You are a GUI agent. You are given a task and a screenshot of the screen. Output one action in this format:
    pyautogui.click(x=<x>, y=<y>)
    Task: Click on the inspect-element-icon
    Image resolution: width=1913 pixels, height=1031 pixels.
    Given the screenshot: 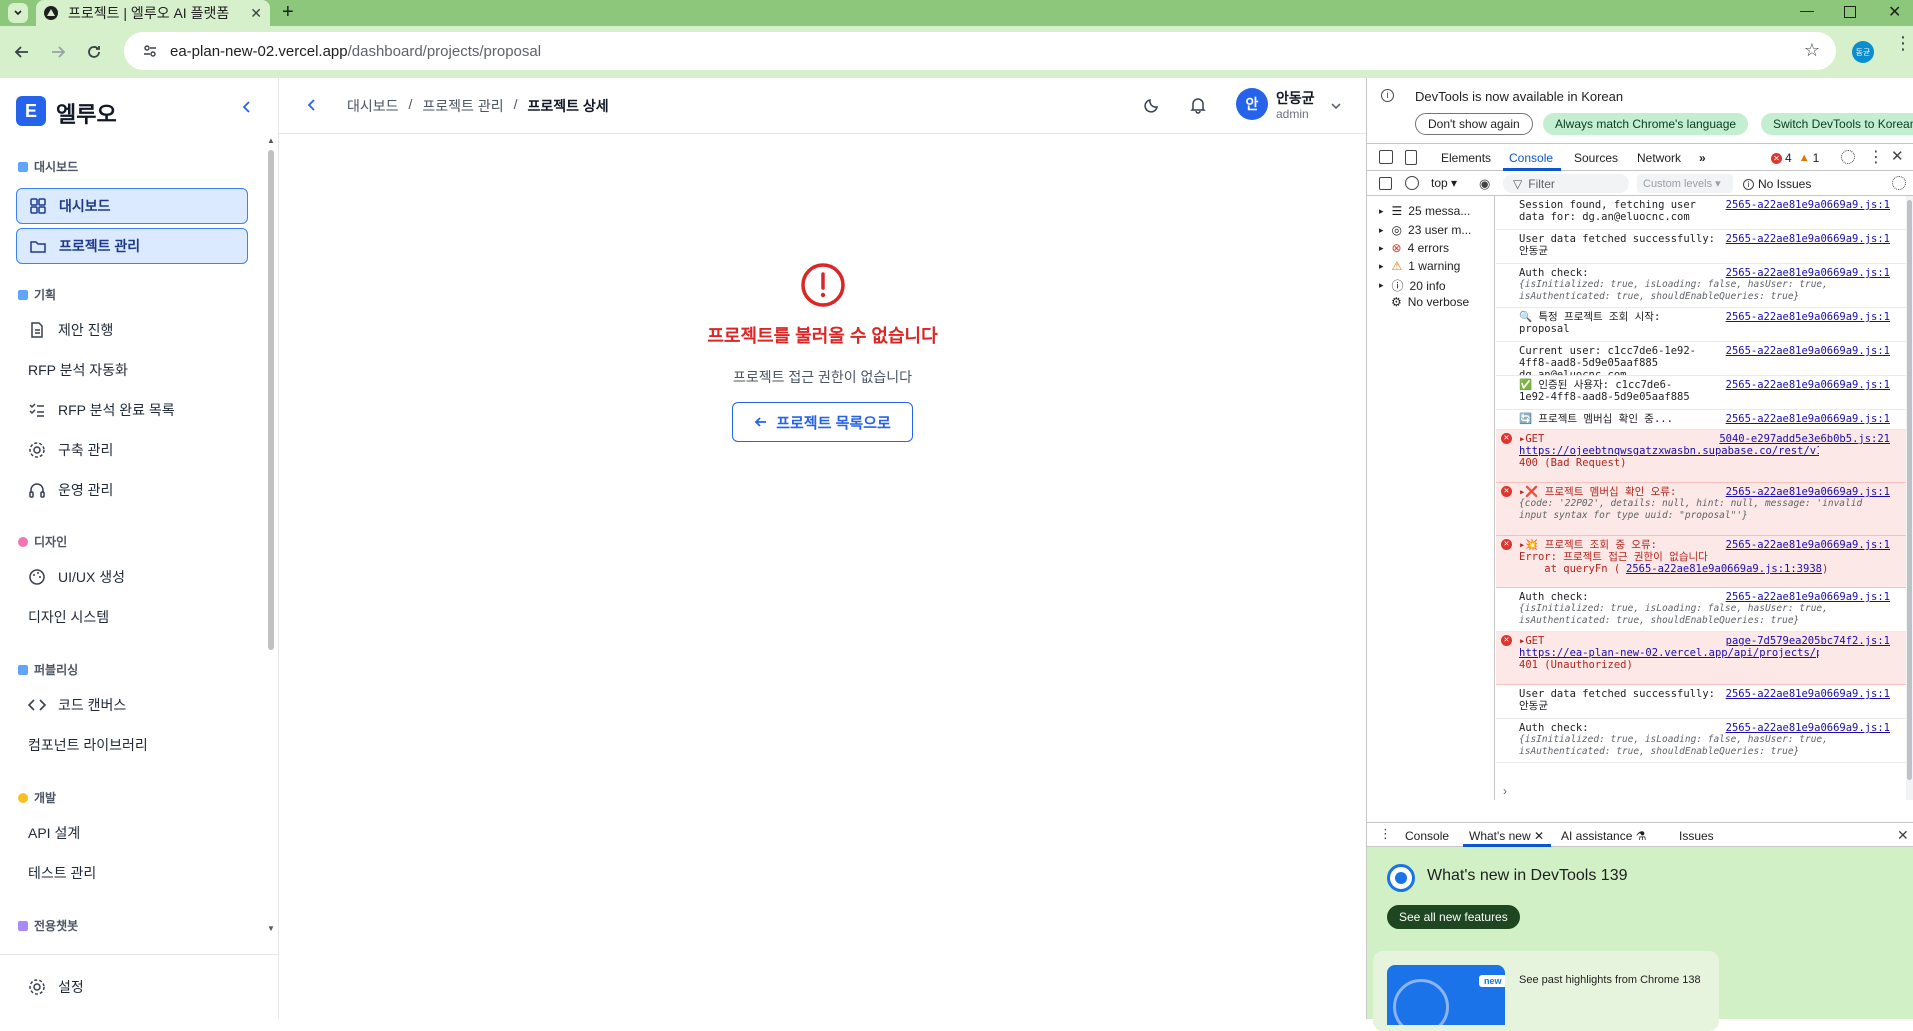 What is the action you would take?
    pyautogui.click(x=1386, y=157)
    